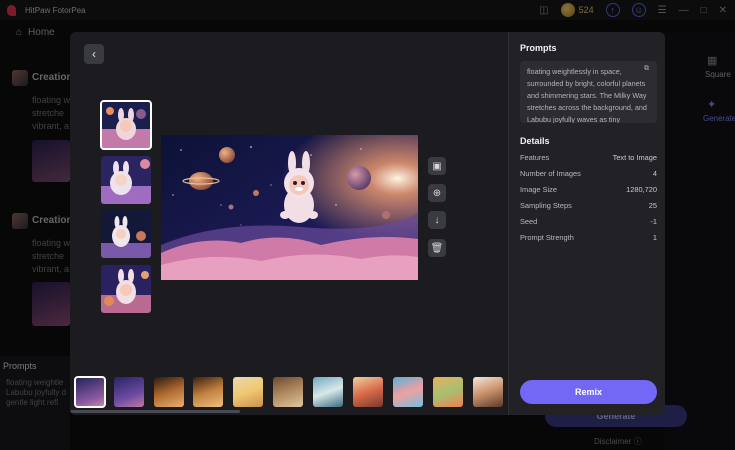 The height and width of the screenshot is (450, 735). I want to click on main-preview-image, so click(289, 207).